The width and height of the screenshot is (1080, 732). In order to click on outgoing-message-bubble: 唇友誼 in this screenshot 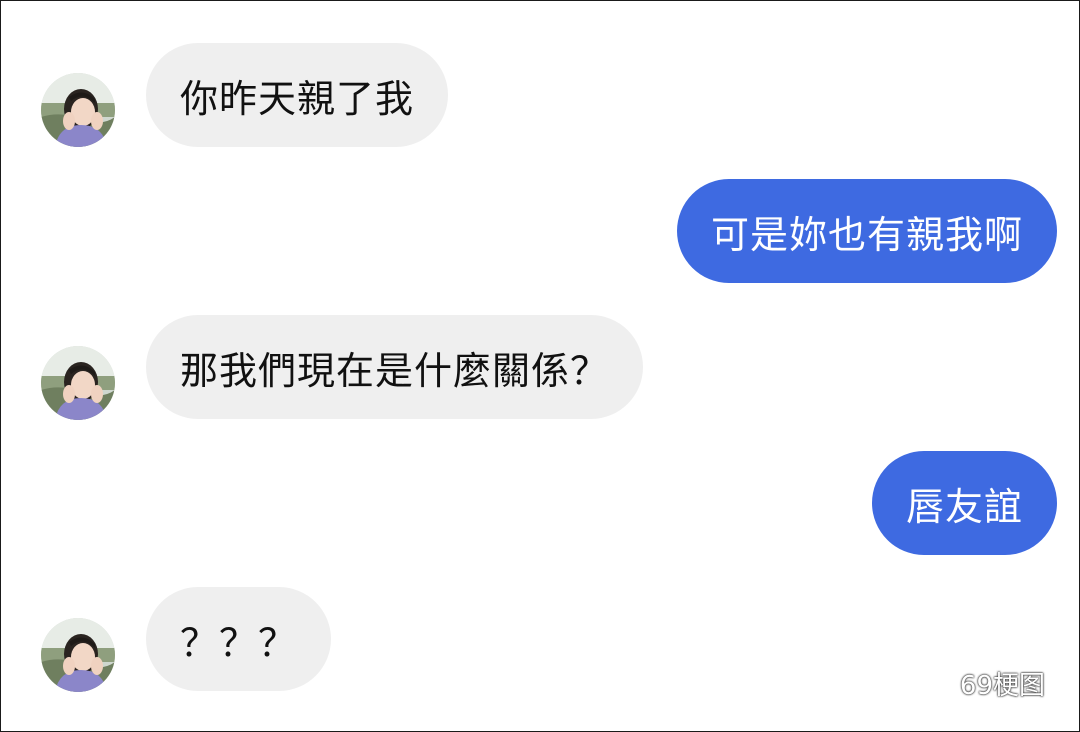, I will do `click(964, 503)`.